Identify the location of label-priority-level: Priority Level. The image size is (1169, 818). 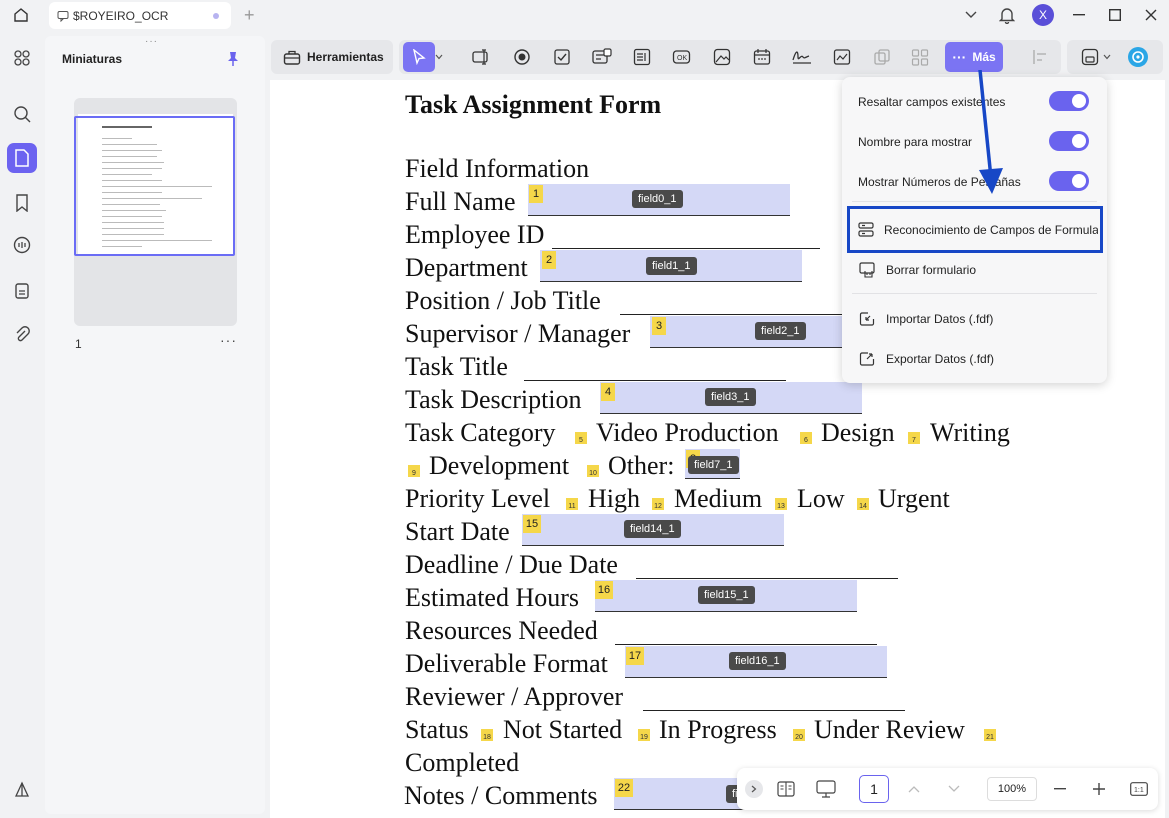
(478, 498).